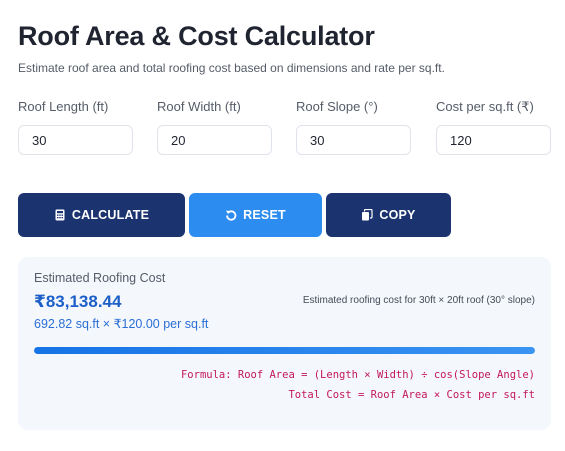 The image size is (565, 451). What do you see at coordinates (485, 106) in the screenshot?
I see `cost-per-sqft-label: Cost per sq.ft (₹)` at bounding box center [485, 106].